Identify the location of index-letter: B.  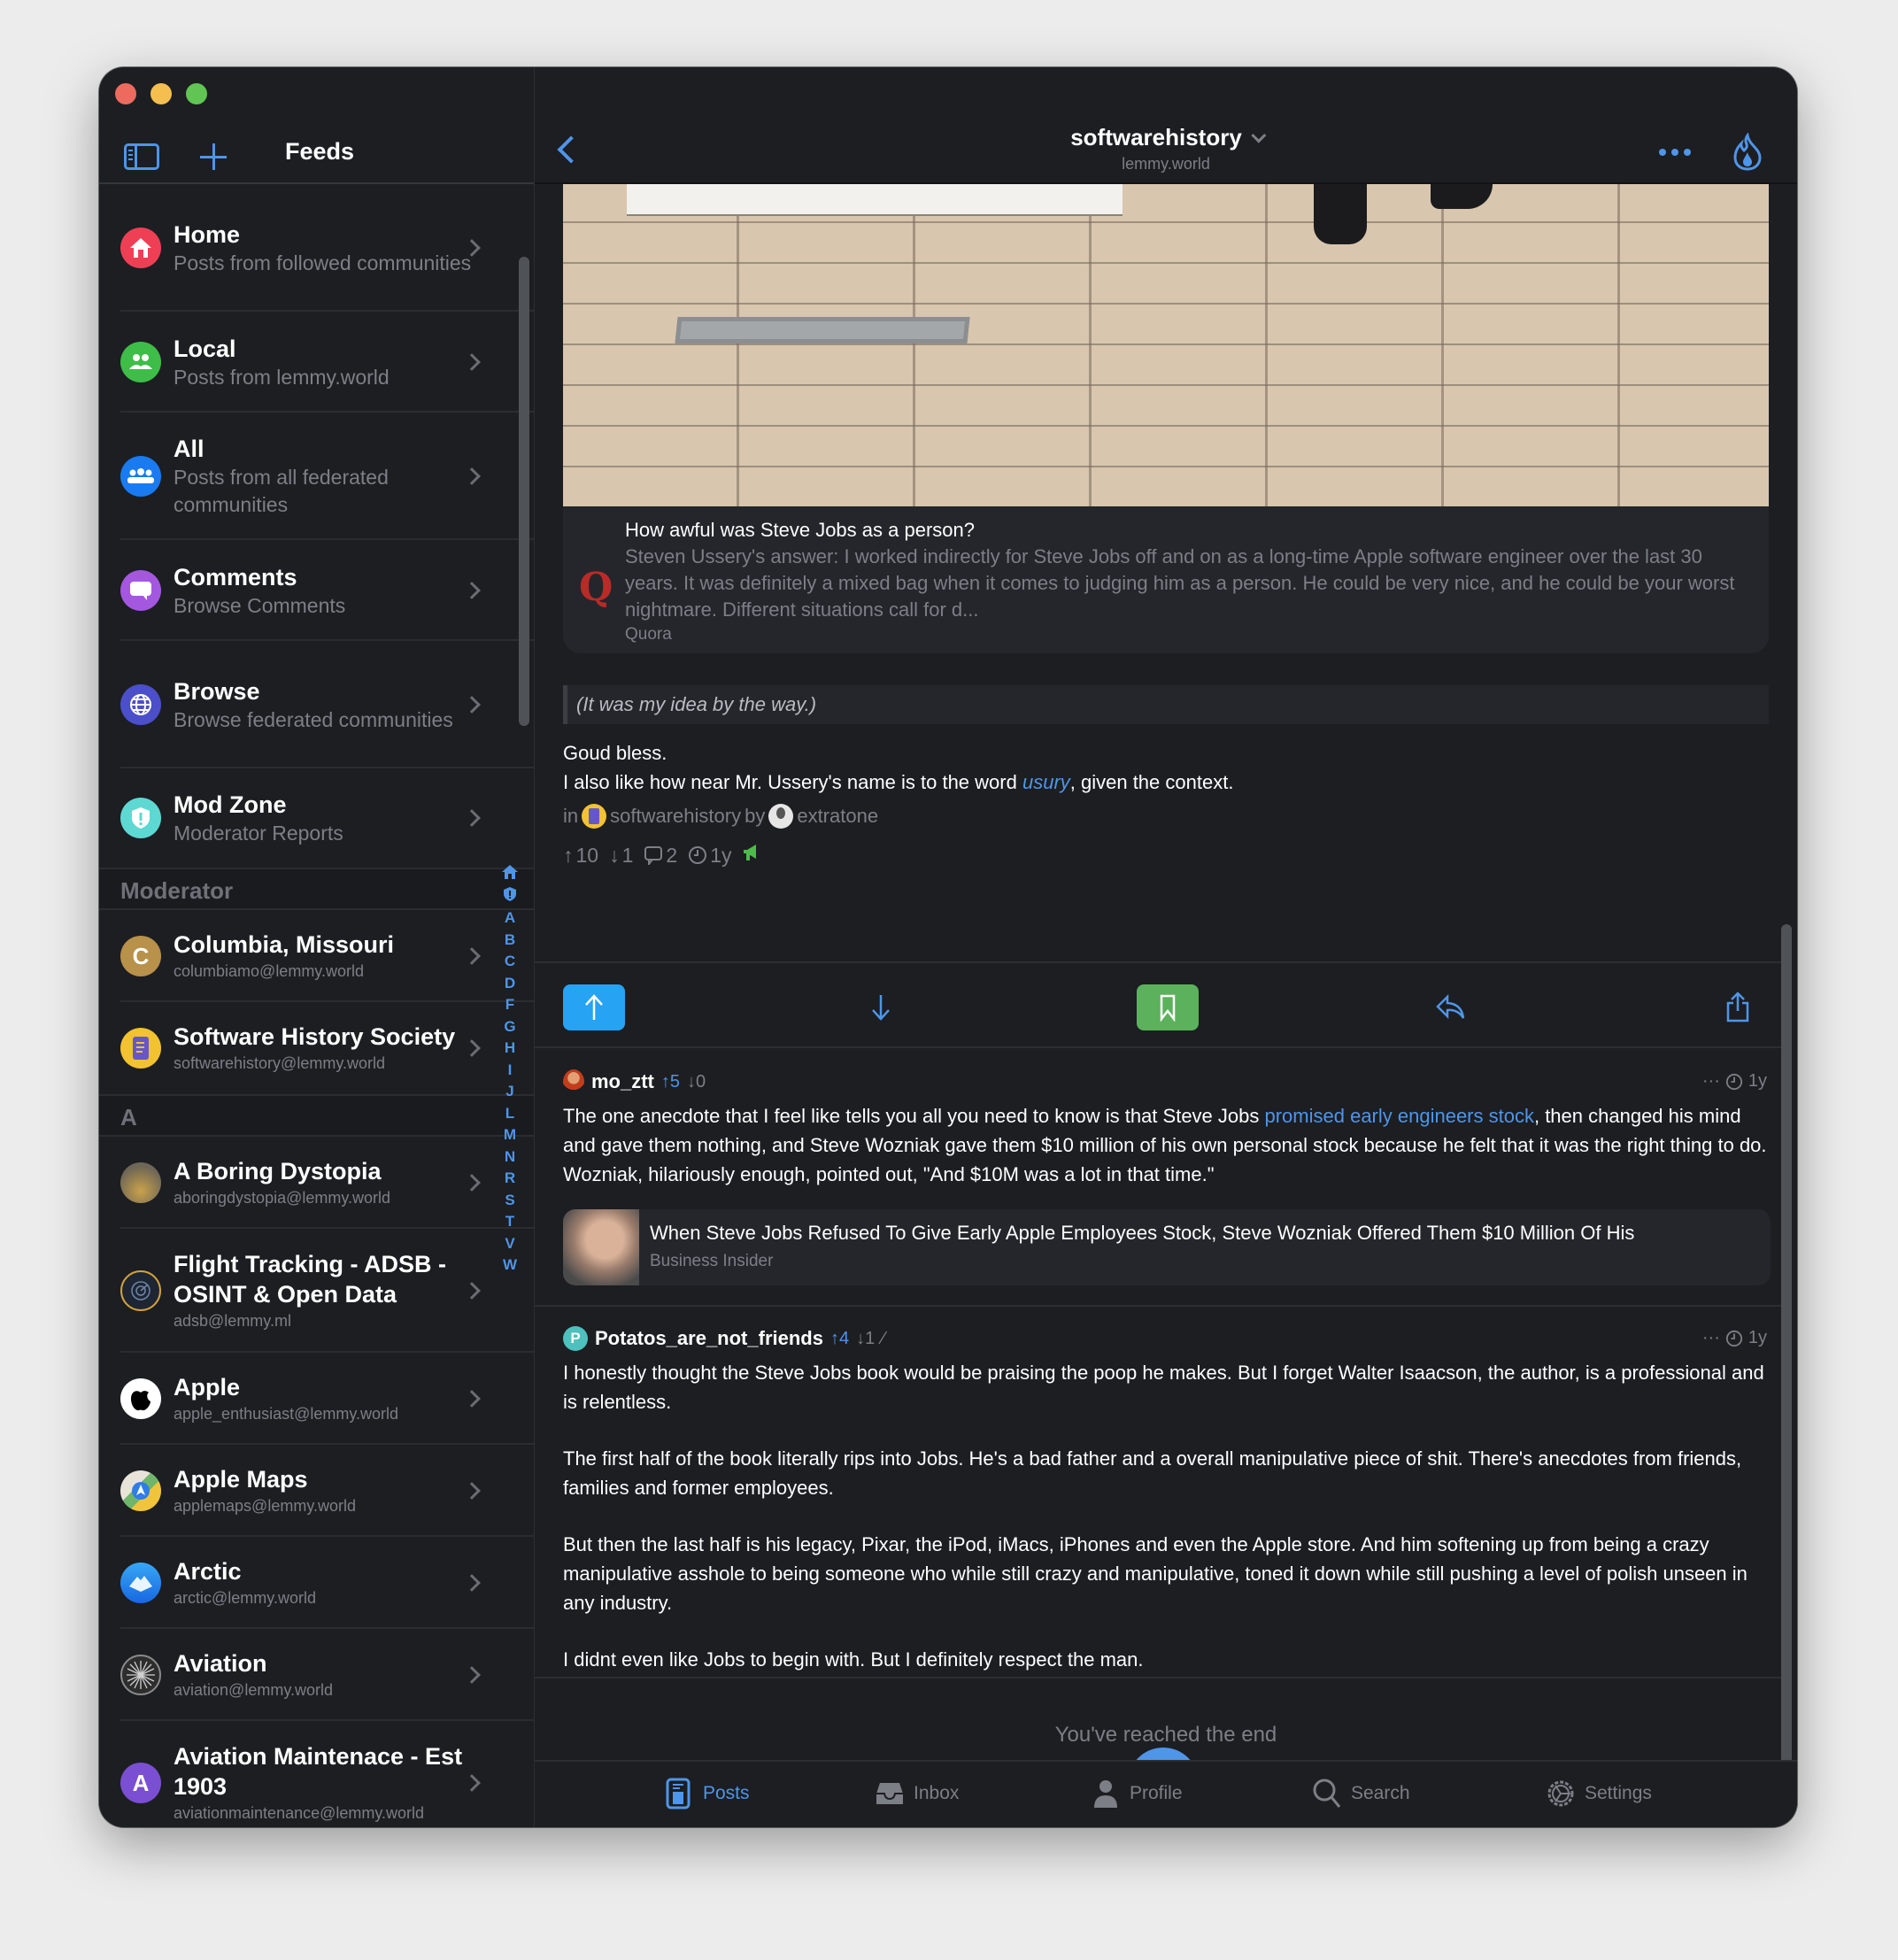
(510, 941).